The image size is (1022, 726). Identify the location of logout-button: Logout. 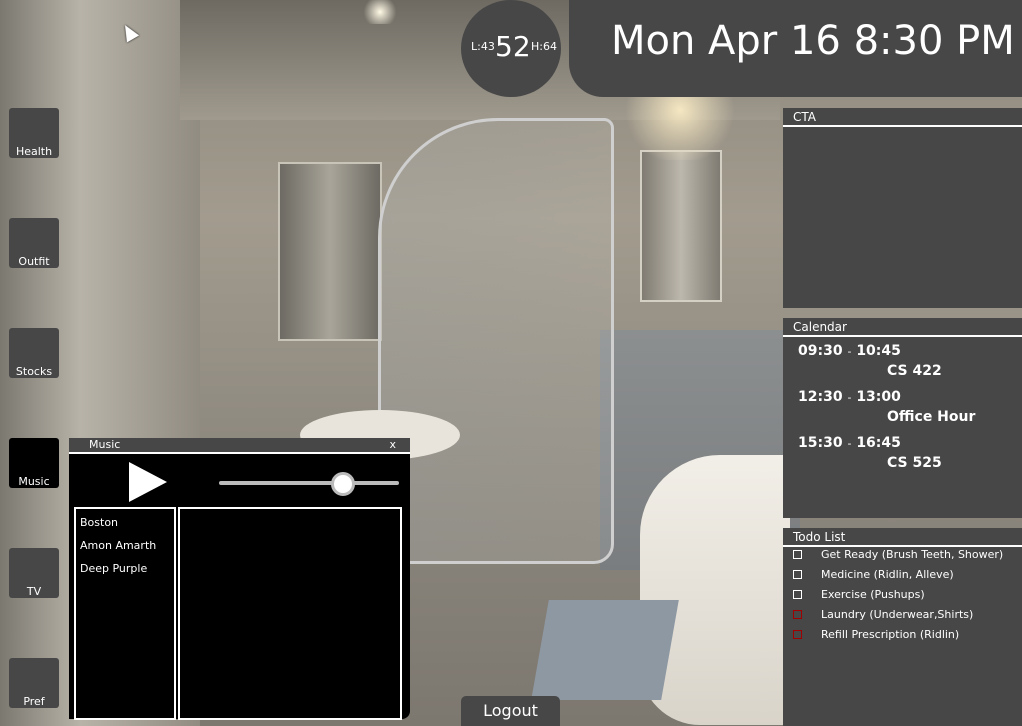
(510, 711).